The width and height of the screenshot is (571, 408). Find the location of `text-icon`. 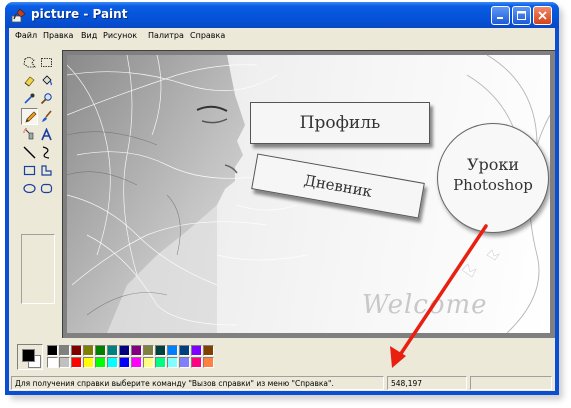

text-icon is located at coordinates (46, 134).